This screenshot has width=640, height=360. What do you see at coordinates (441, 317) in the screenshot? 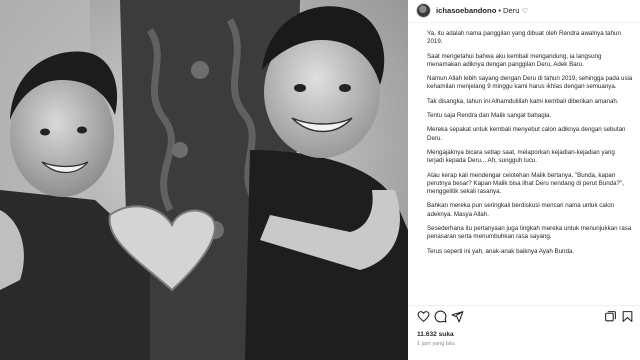
I see `comment-icon` at bounding box center [441, 317].